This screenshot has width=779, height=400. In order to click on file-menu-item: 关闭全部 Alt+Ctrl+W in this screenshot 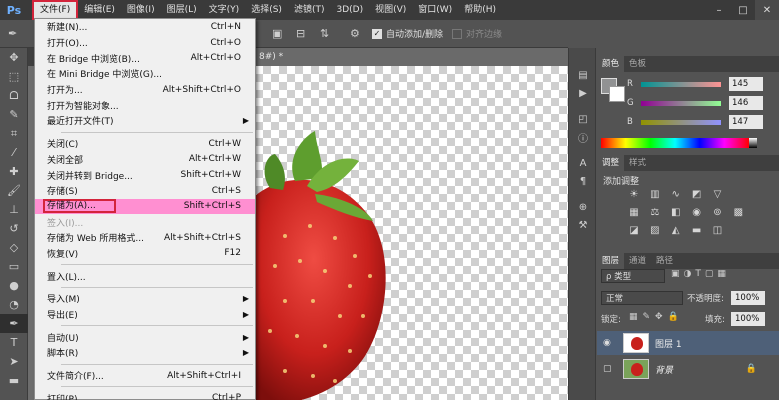, I will do `click(145, 160)`.